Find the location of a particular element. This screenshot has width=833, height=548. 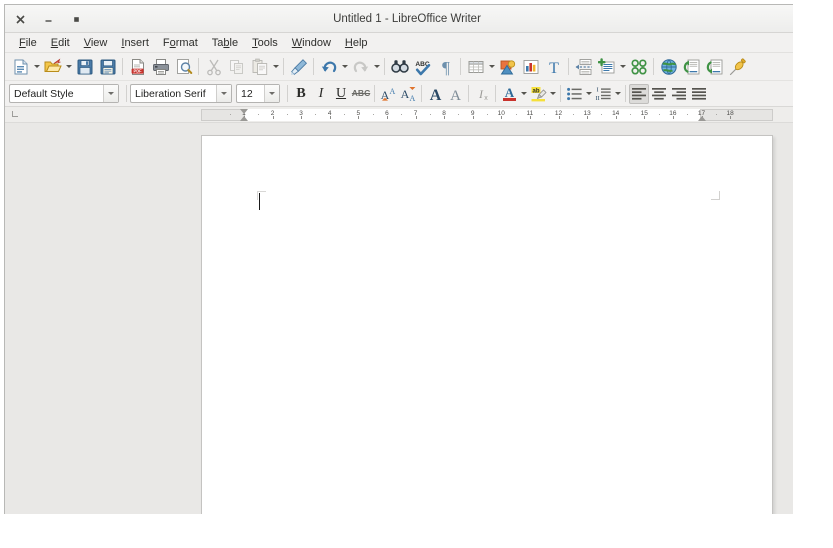

ruler-row: 1 2 3 4 5 6 7 8 9 10 11 12 13 14 15 16 17 18 is located at coordinates (407, 115).